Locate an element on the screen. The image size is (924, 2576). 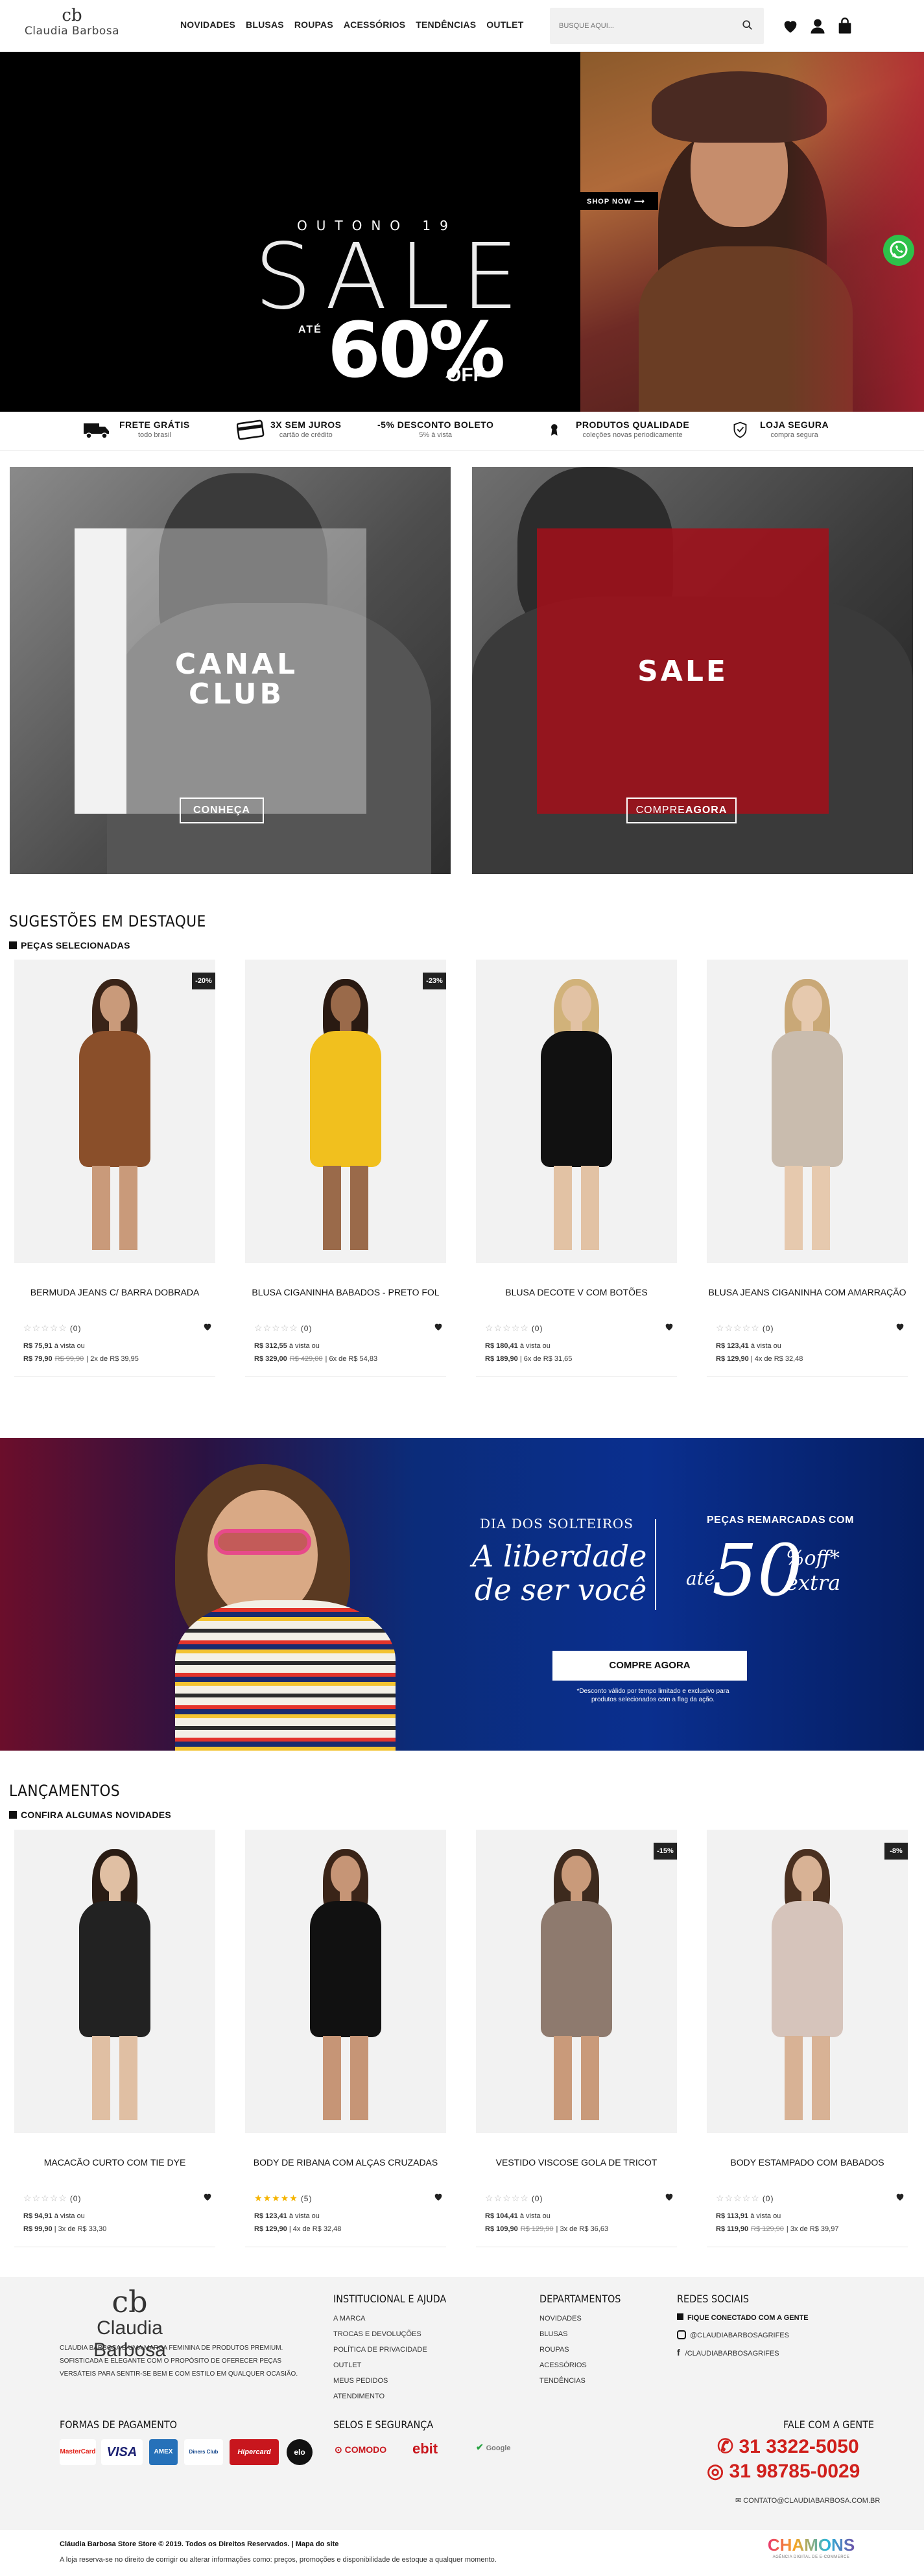
benefit-title: FRETE GRÁTIS is located at coordinates (154, 425).